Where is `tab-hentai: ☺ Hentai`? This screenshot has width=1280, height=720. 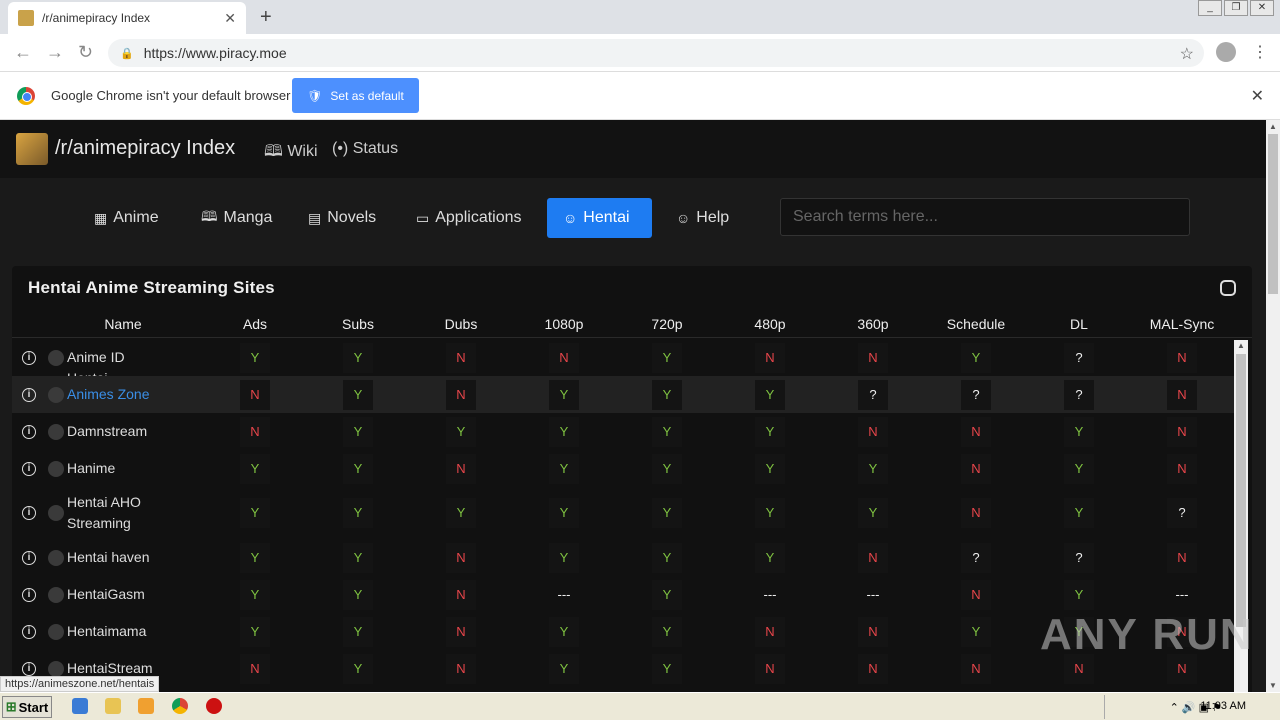 tab-hentai: ☺ Hentai is located at coordinates (599, 218).